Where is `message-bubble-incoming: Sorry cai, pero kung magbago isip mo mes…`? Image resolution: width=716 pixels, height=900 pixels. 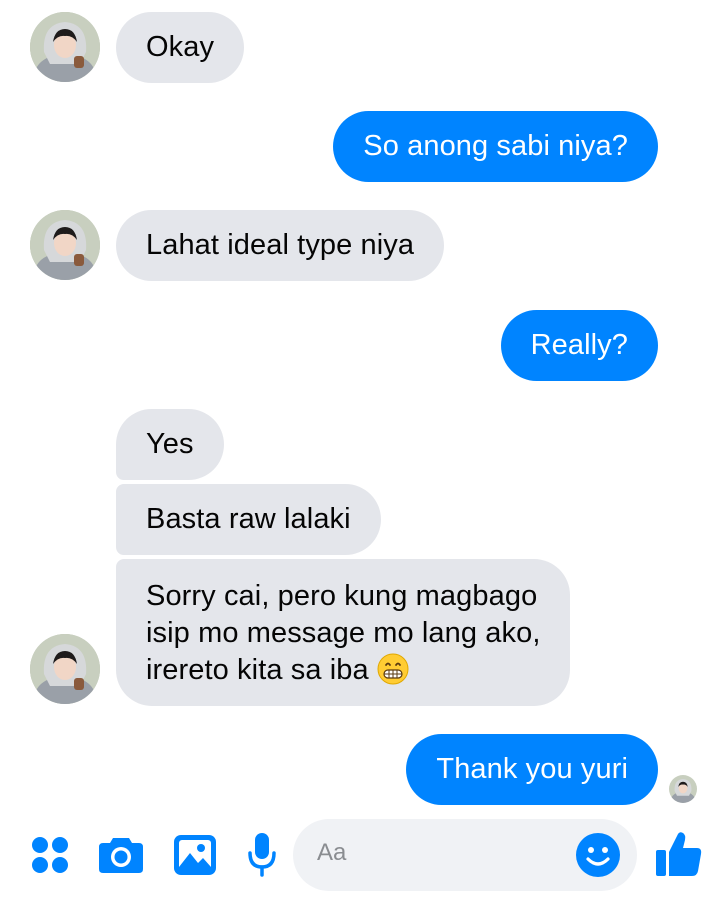
message-bubble-incoming: Sorry cai, pero kung magbago isip mo mes… is located at coordinates (343, 632).